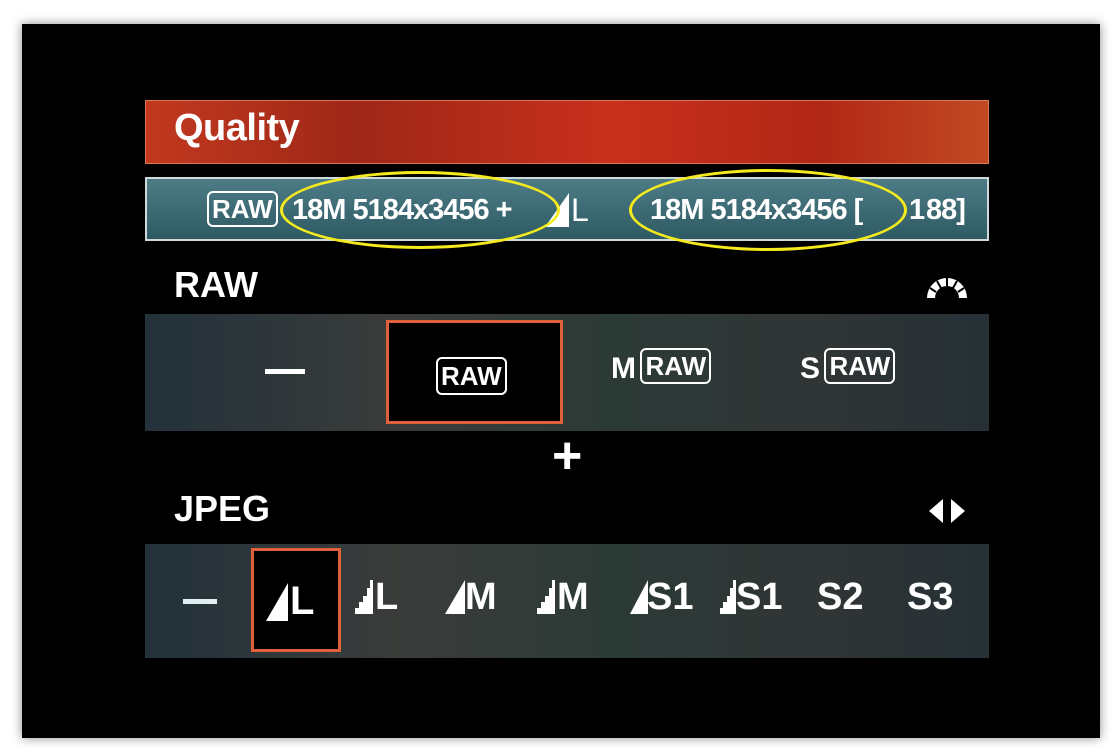 This screenshot has height=756, width=1117. I want to click on highlight-ellipse-jpeg, so click(768, 210).